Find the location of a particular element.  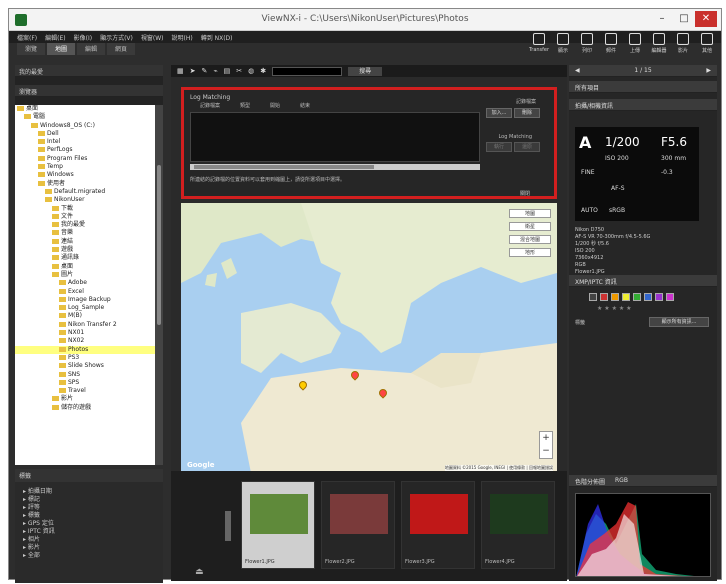

tab-selector: 所有項目 is located at coordinates (643, 87).